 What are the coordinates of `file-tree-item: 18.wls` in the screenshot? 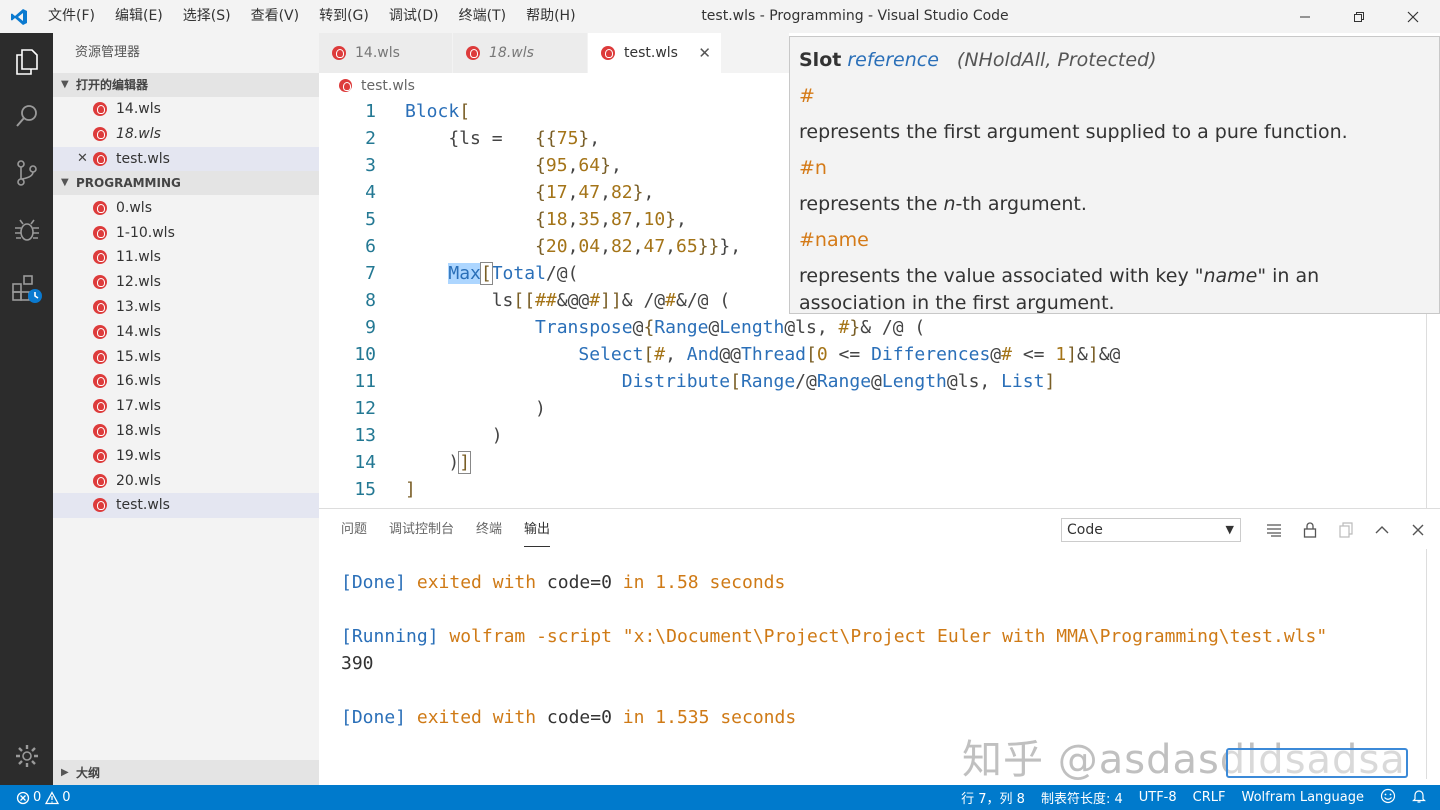 It's located at (186, 431).